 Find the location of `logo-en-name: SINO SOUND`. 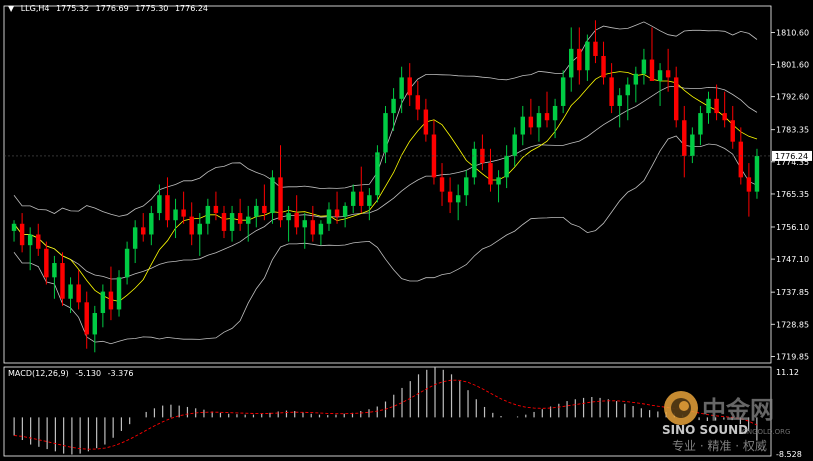

logo-en-name: SINO SOUND is located at coordinates (705, 430).